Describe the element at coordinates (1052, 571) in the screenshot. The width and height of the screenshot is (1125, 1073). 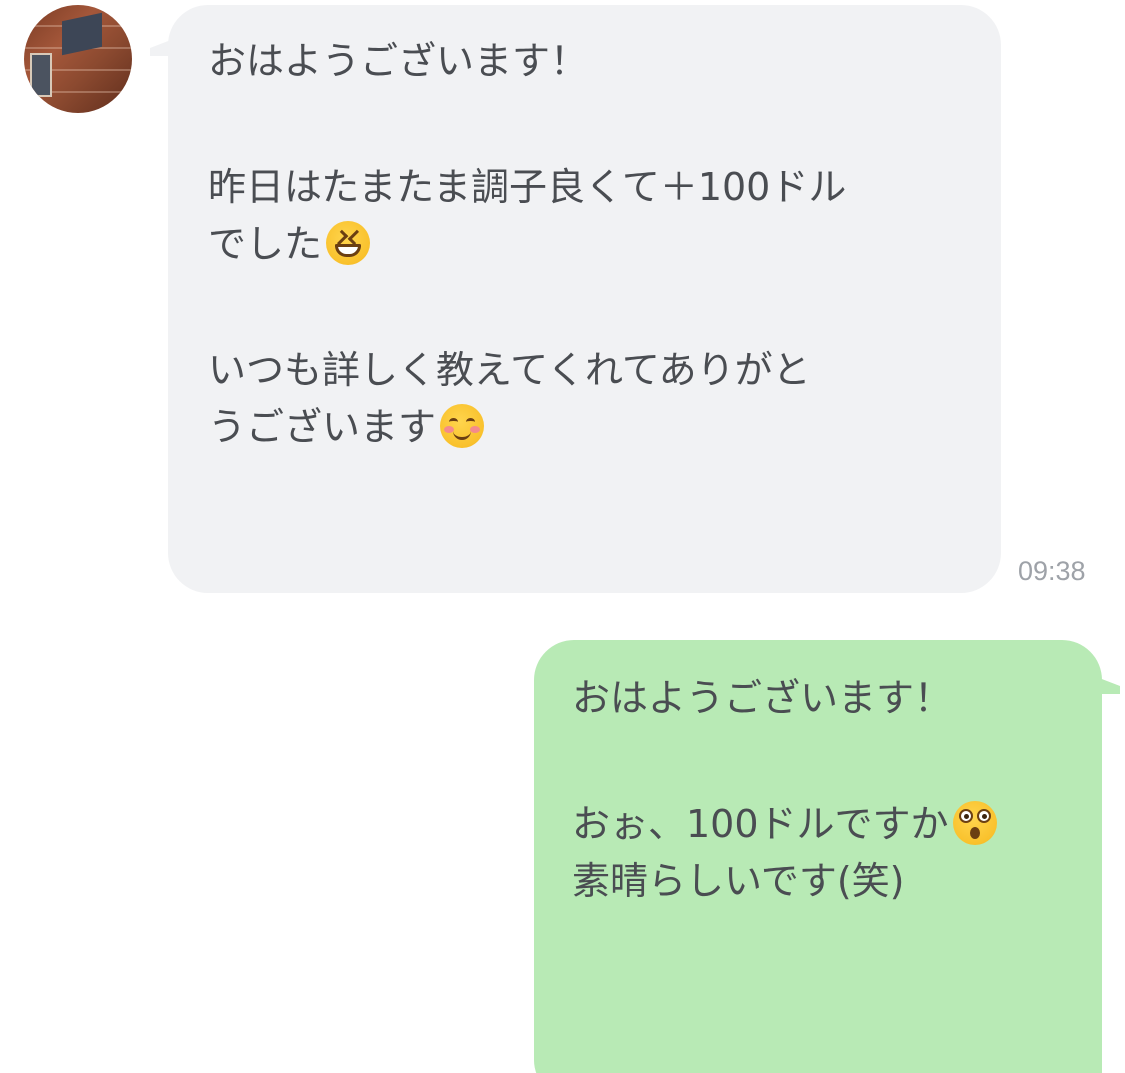
I see `message-timestamp: 09:38` at that location.